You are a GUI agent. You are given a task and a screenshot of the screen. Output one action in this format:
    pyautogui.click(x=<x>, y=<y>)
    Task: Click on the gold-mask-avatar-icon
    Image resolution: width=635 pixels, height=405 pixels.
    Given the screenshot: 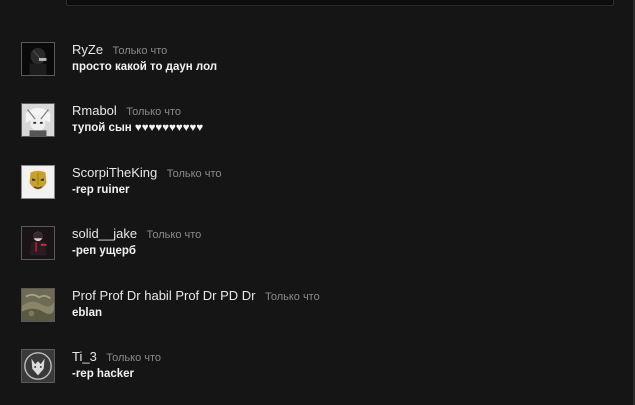 What is the action you would take?
    pyautogui.click(x=38, y=182)
    